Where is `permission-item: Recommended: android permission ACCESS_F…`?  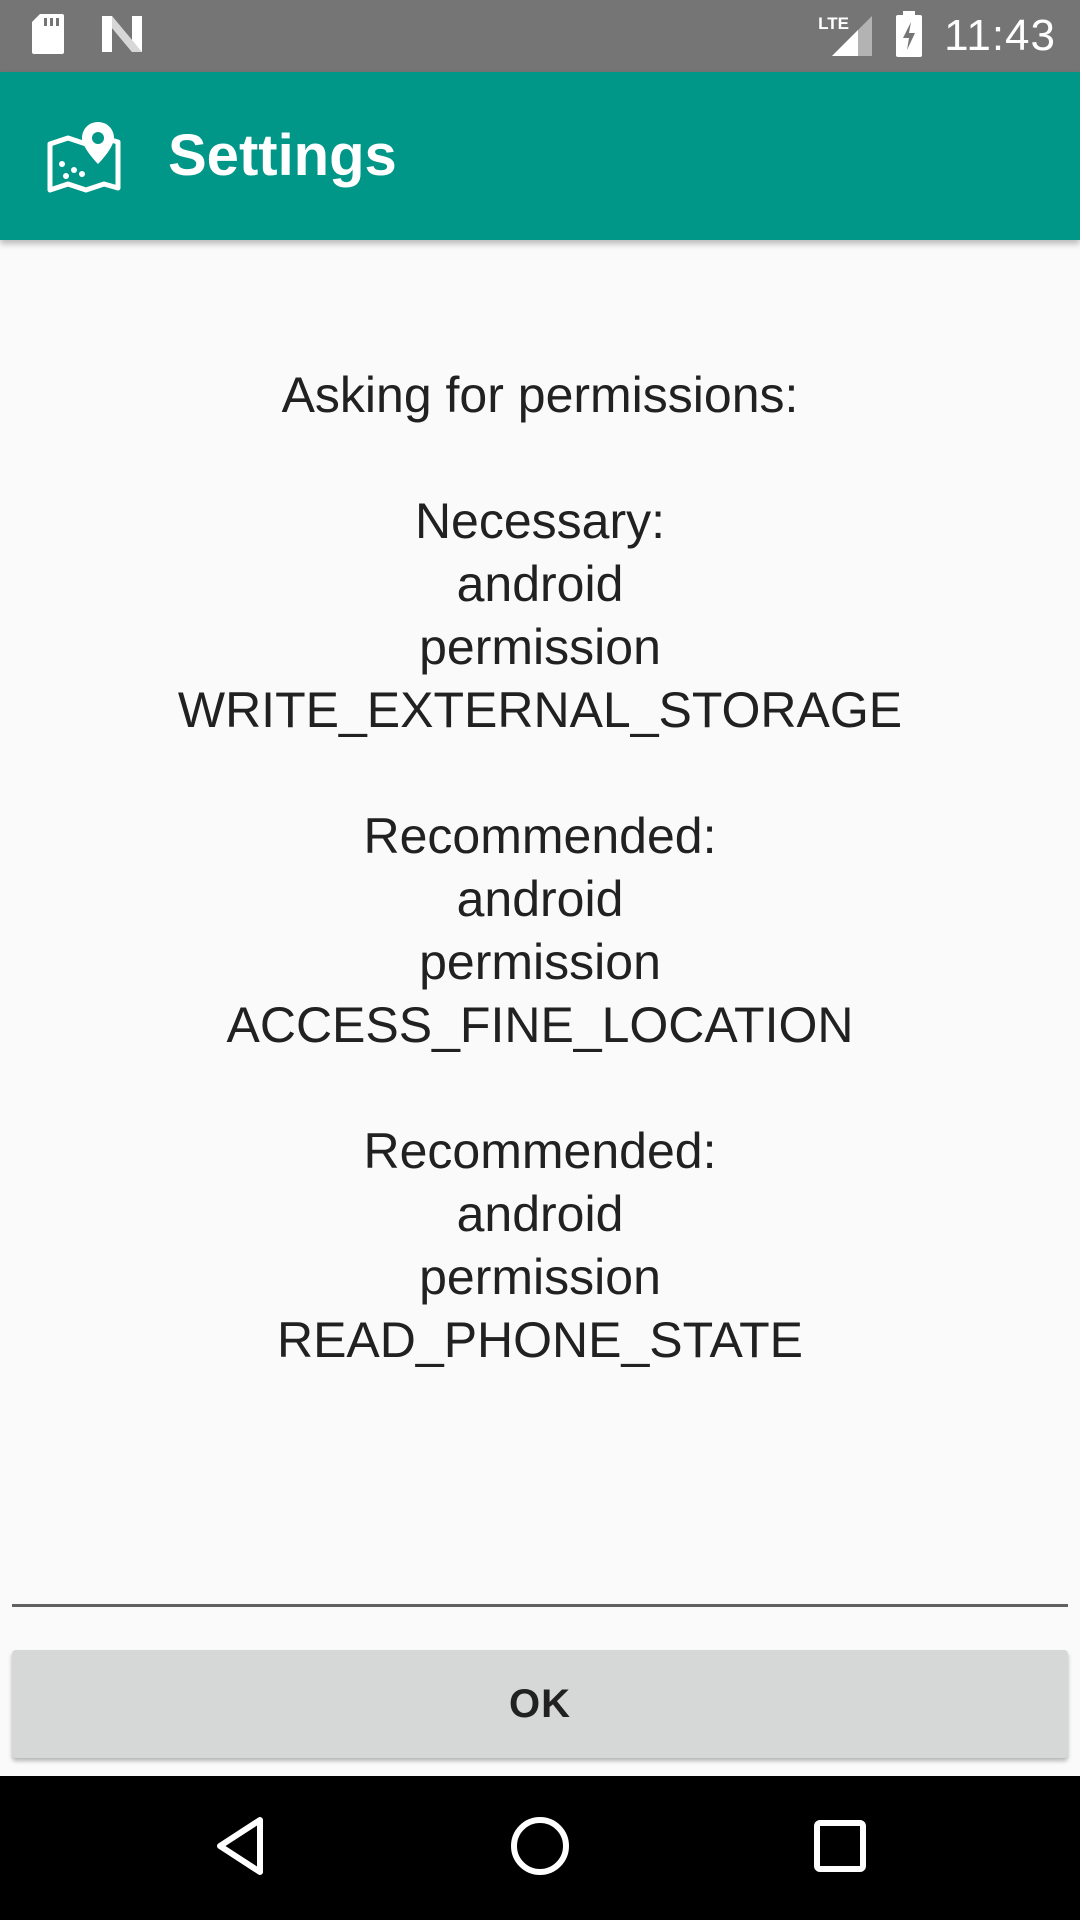 permission-item: Recommended: android permission ACCESS_F… is located at coordinates (540, 931).